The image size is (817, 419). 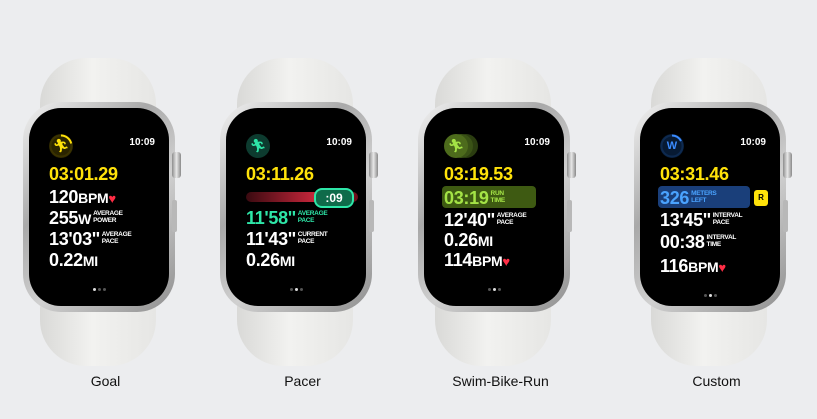 I want to click on elapsed-time: 03:19.53, so click(x=478, y=174).